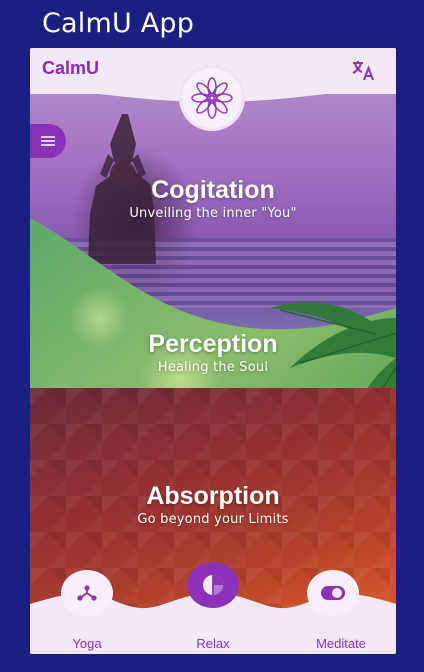  What do you see at coordinates (71, 68) in the screenshot?
I see `app-brand-title: CalmU` at bounding box center [71, 68].